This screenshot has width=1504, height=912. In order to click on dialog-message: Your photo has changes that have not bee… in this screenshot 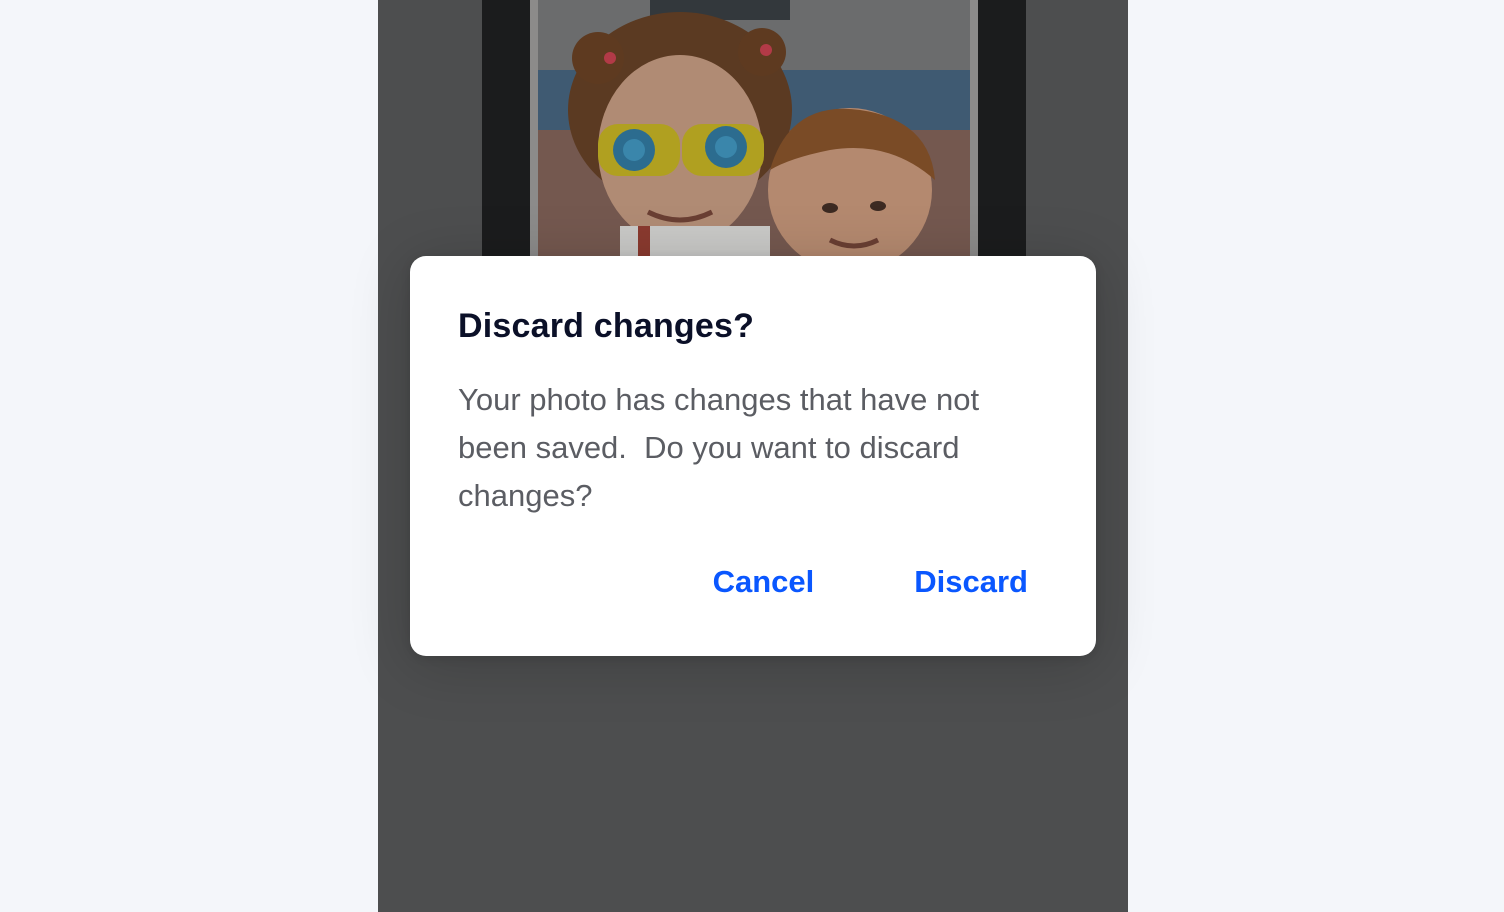, I will do `click(723, 447)`.